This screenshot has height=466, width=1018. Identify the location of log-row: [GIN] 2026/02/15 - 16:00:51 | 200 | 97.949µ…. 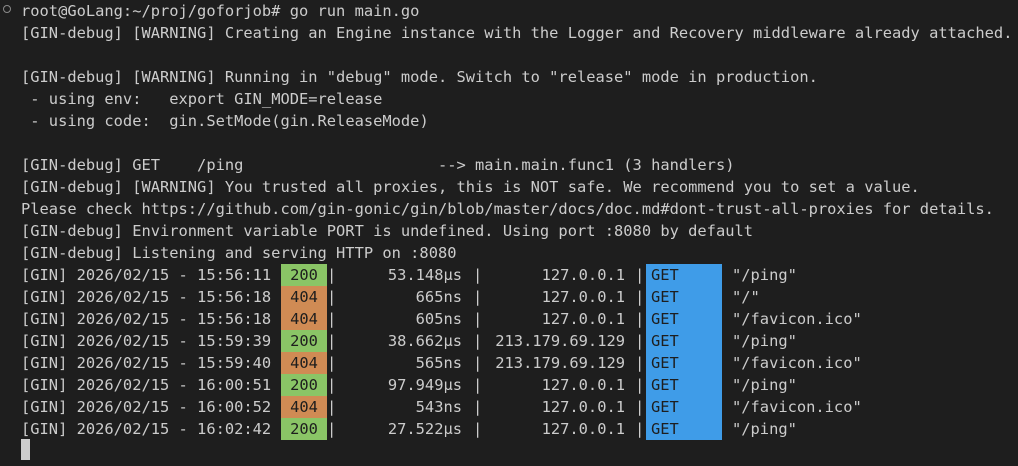
(509, 385).